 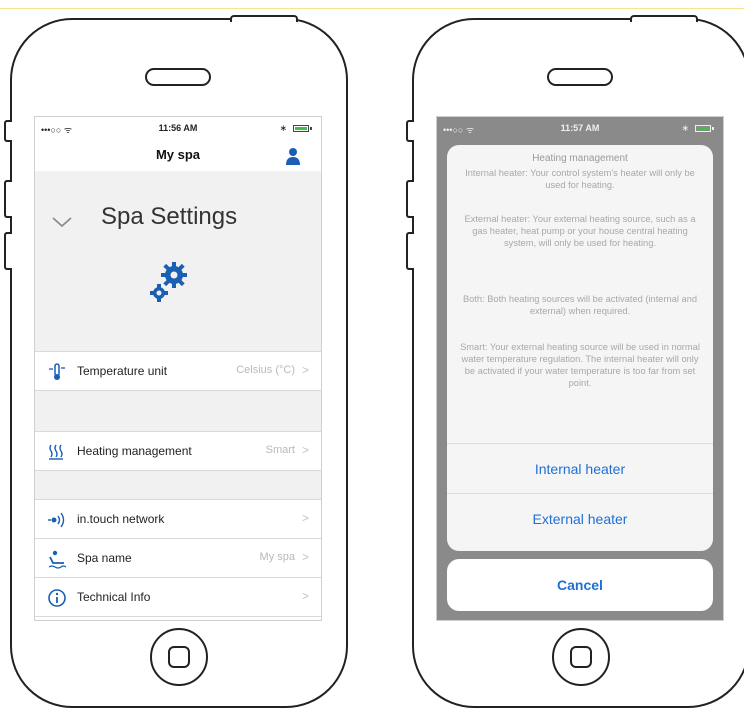 What do you see at coordinates (580, 468) in the screenshot?
I see `internal-heater-button: Internal heater` at bounding box center [580, 468].